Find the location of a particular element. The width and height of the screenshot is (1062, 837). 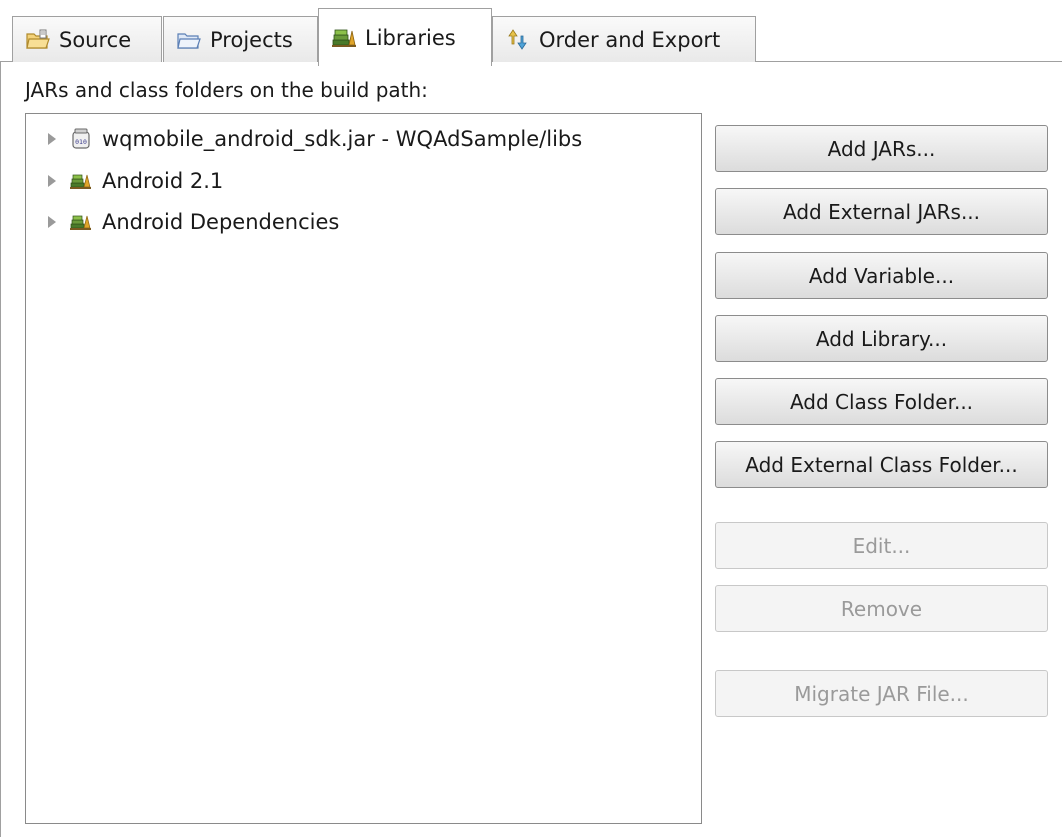

panel-border is located at coordinates (0, 449).